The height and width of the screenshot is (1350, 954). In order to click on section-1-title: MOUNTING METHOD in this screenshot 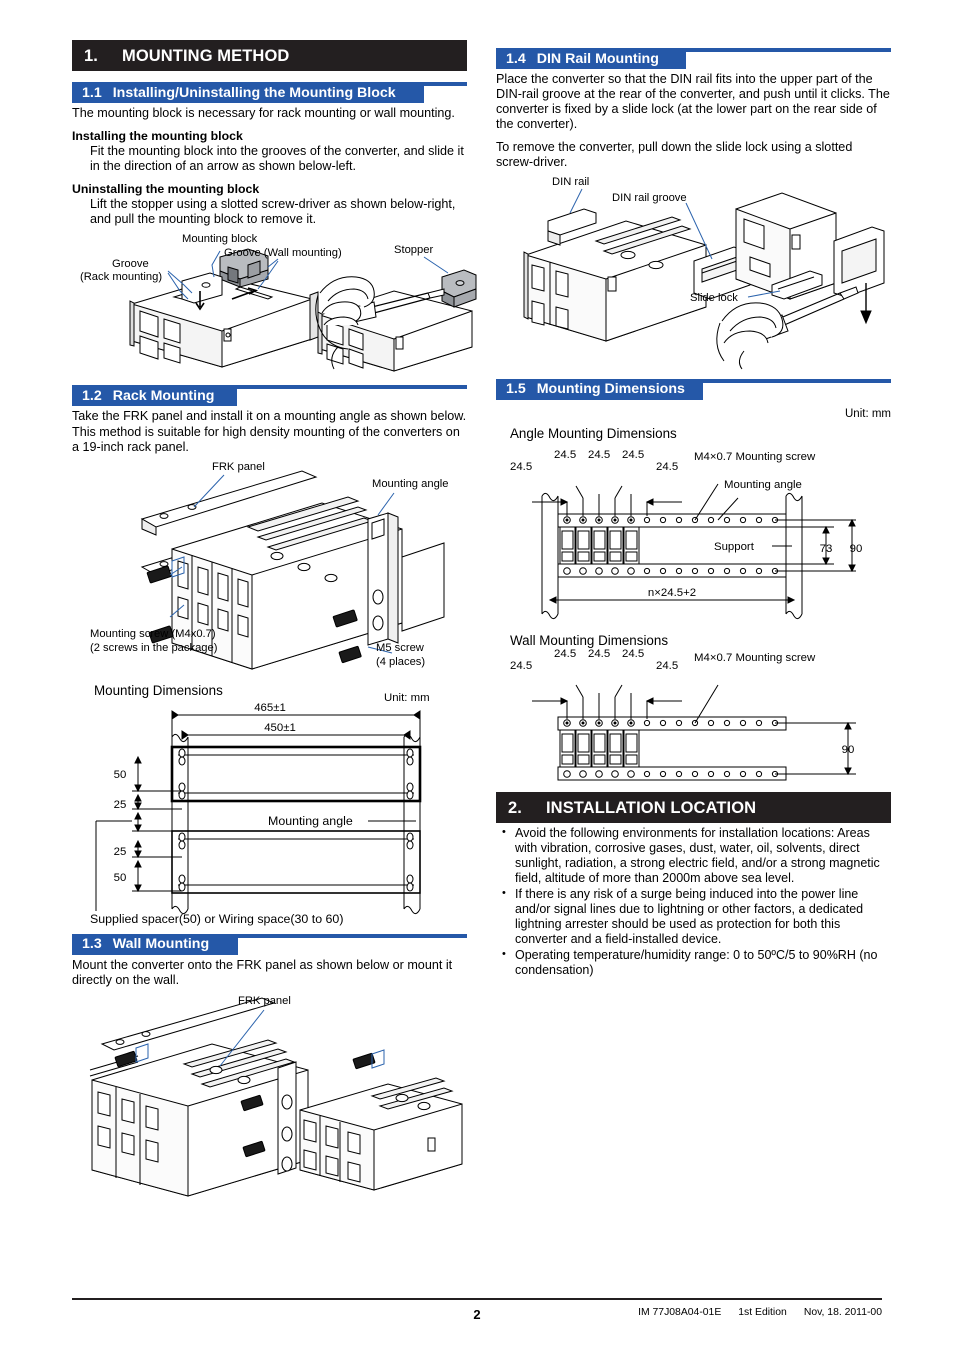, I will do `click(206, 56)`.